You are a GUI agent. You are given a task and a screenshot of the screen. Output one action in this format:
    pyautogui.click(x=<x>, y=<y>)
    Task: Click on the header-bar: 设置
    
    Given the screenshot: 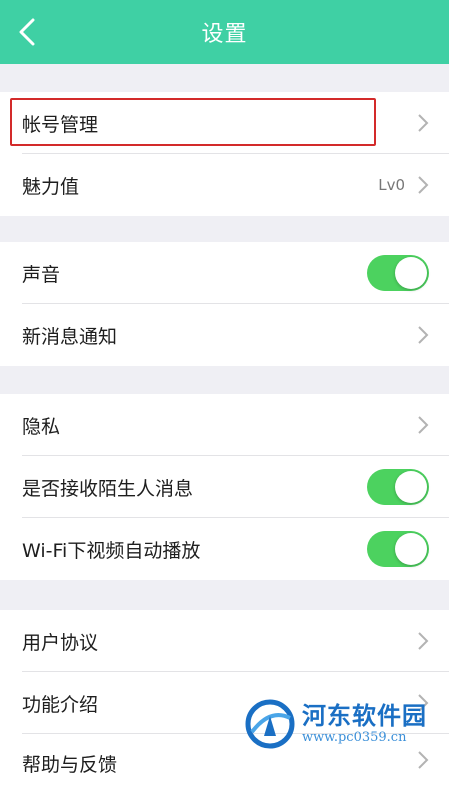 What is the action you would take?
    pyautogui.click(x=224, y=32)
    